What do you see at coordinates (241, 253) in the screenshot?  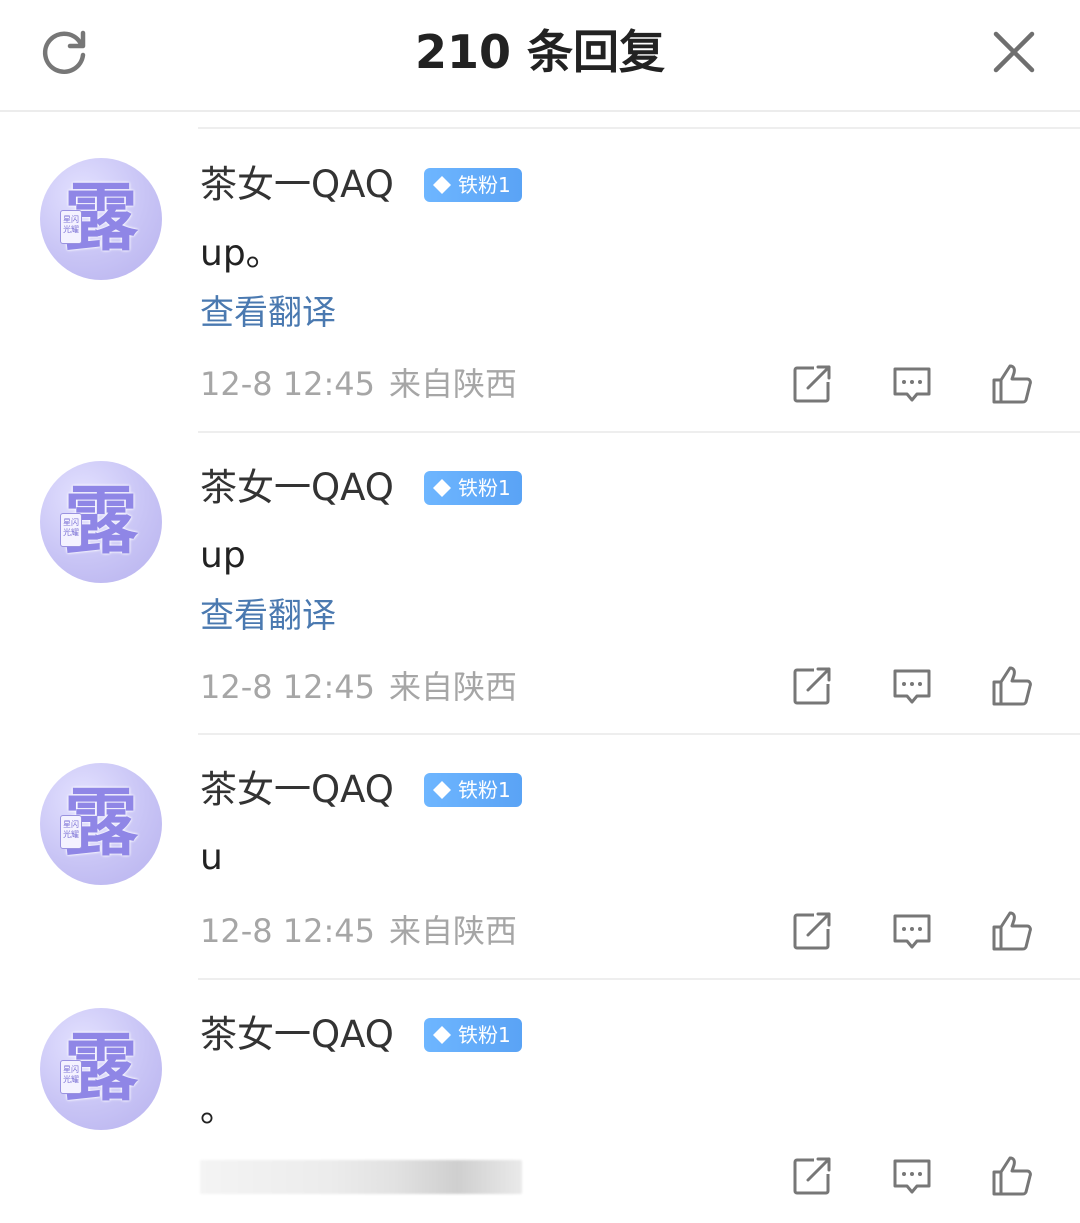 I see `reply-text: up。` at bounding box center [241, 253].